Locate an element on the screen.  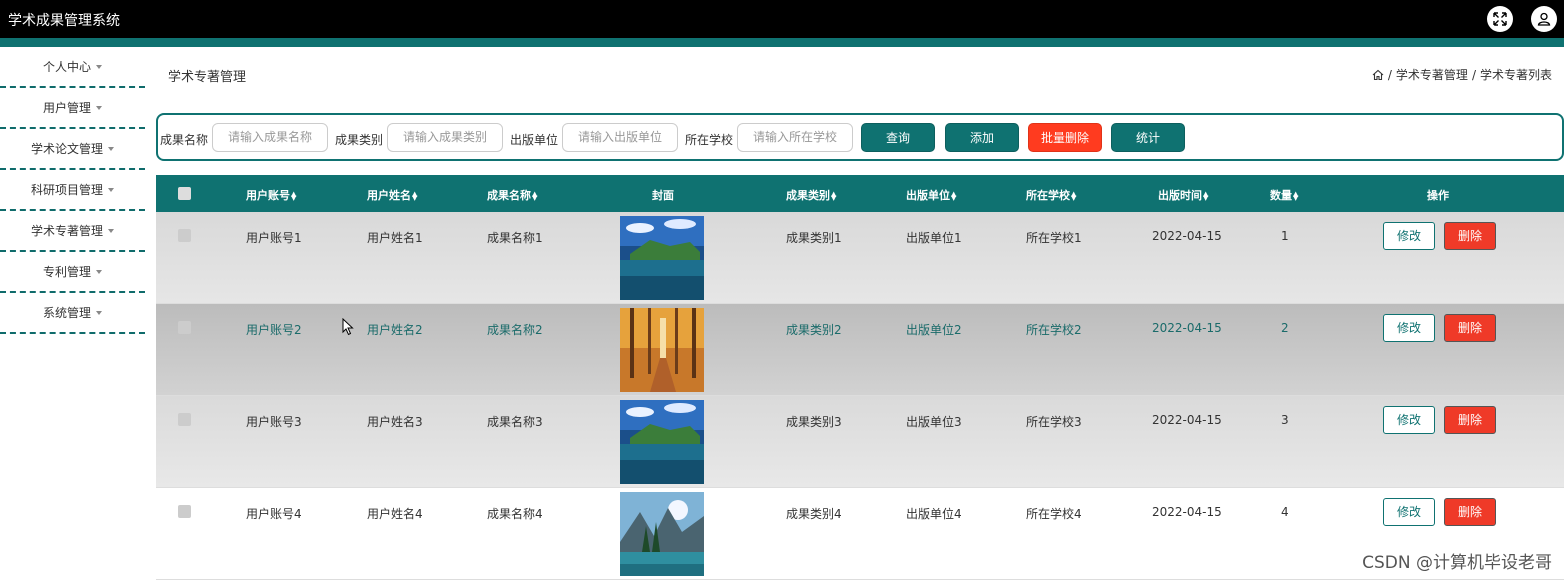
home-icon is located at coordinates (1378, 75).